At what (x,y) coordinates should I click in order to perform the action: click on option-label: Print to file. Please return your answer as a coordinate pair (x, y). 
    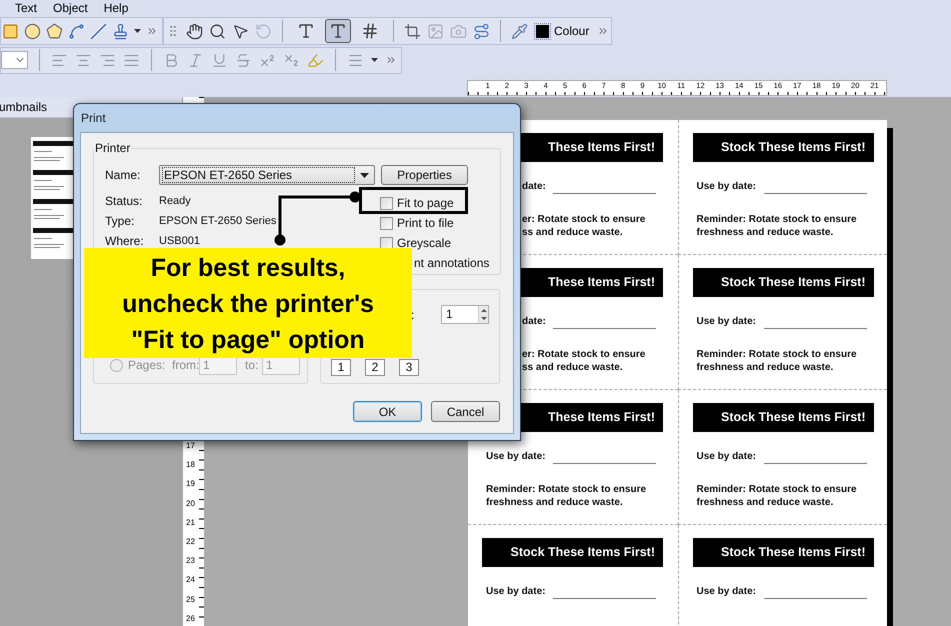
    Looking at the image, I should click on (425, 223).